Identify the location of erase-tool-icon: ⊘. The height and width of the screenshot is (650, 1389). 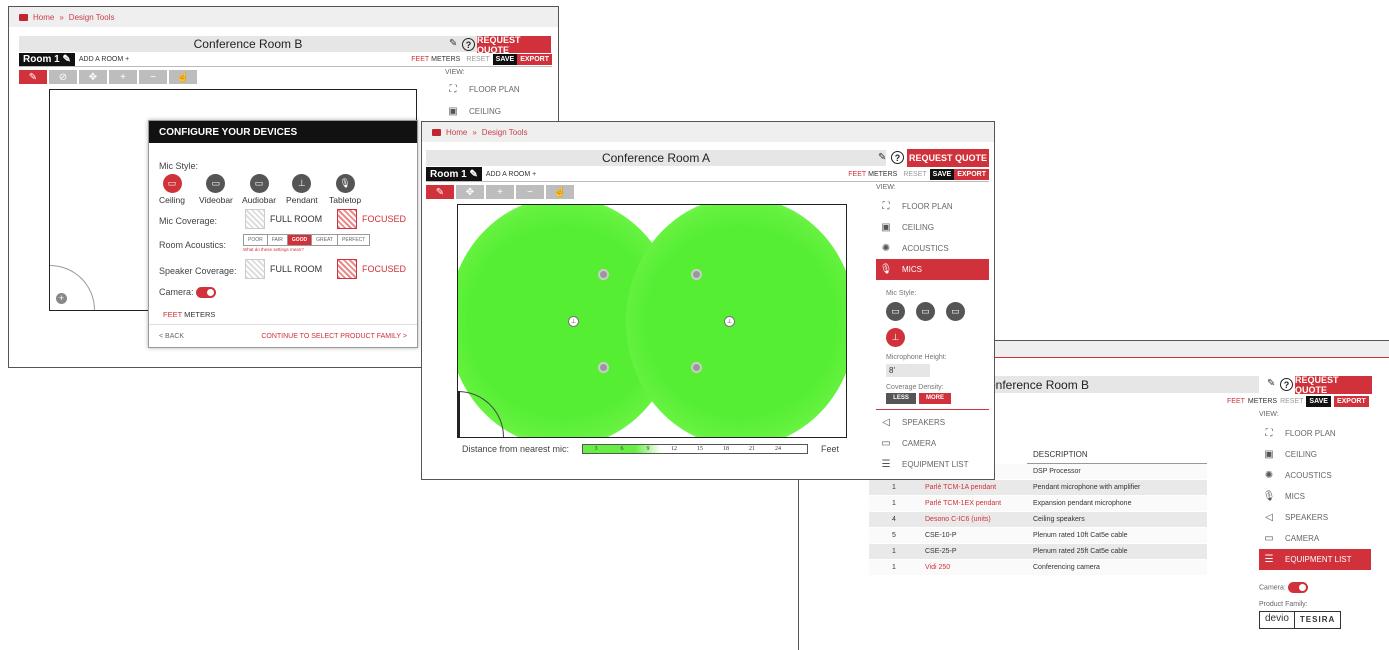
(63, 77).